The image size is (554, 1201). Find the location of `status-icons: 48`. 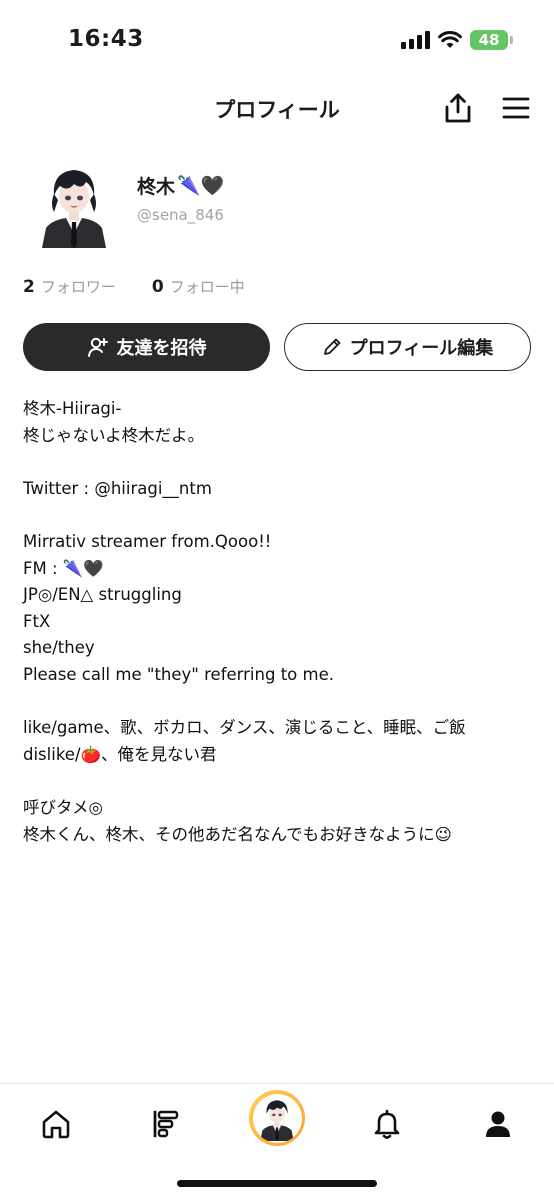

status-icons: 48 is located at coordinates (457, 40).